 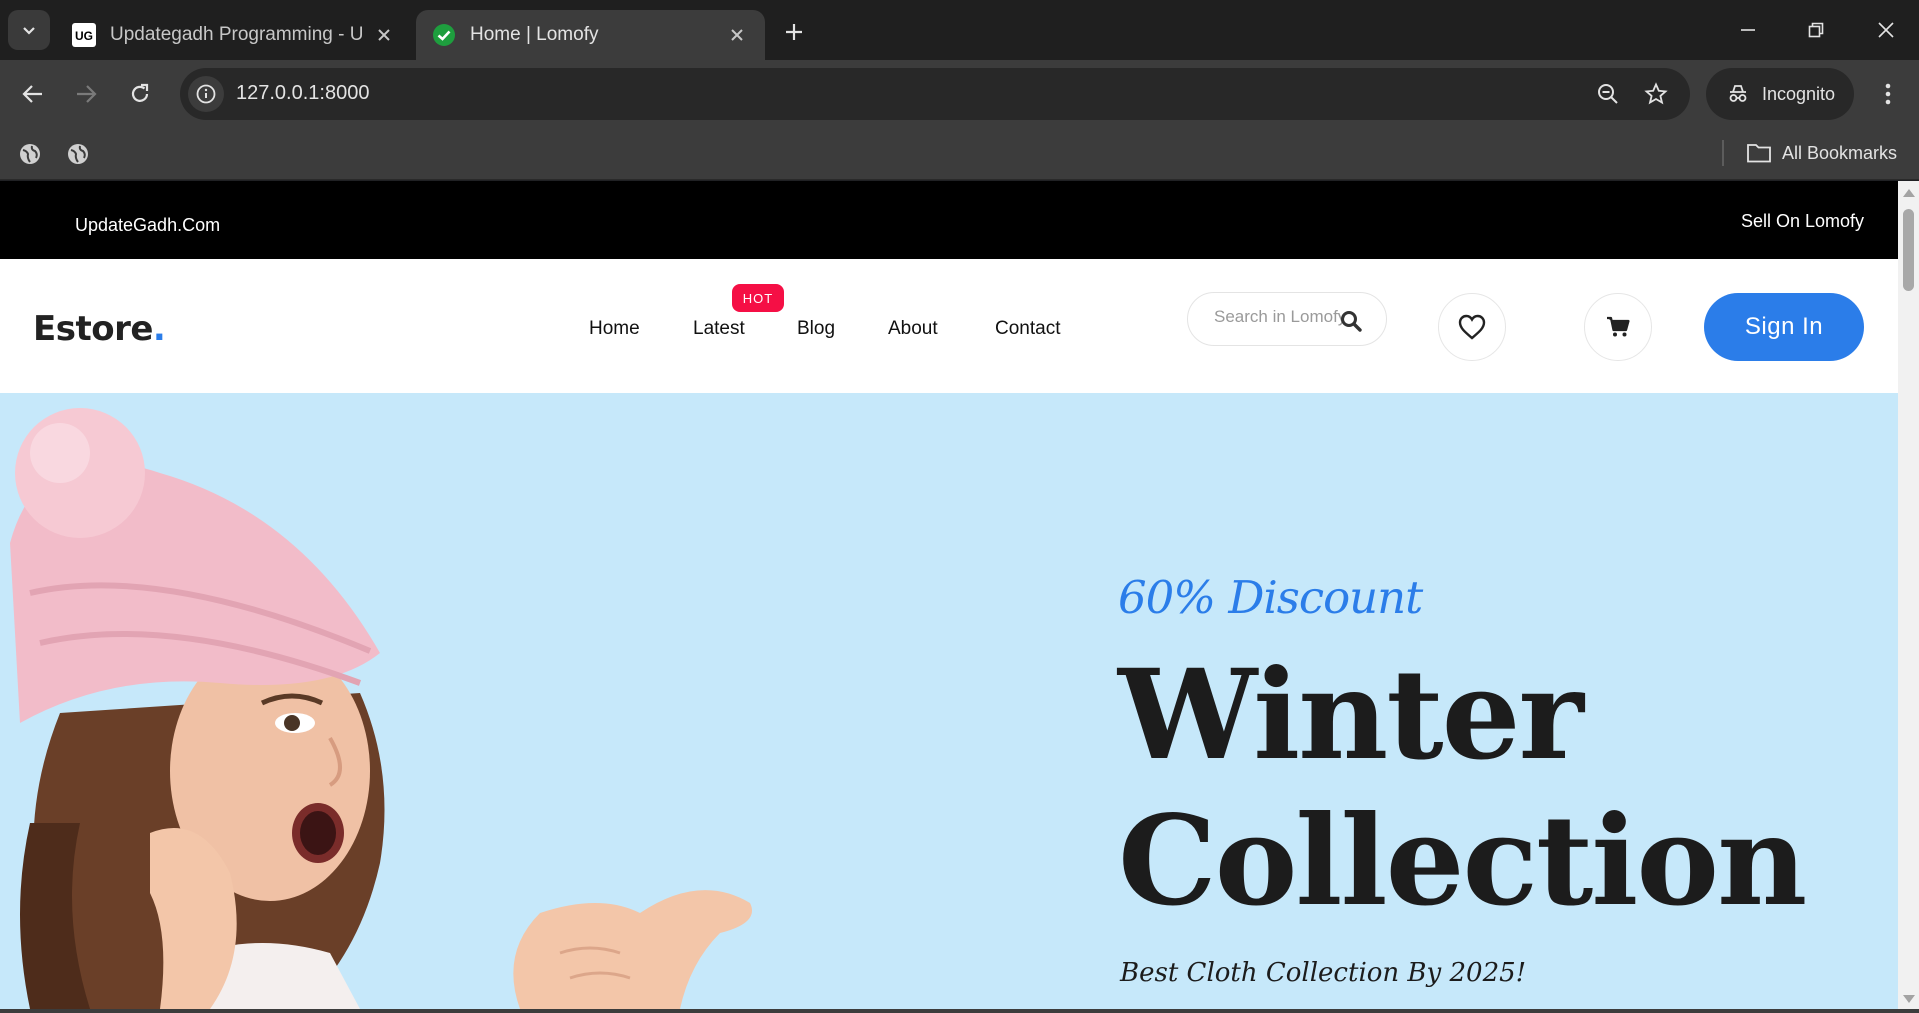 I want to click on nav-contact: Contact, so click(x=1027, y=329).